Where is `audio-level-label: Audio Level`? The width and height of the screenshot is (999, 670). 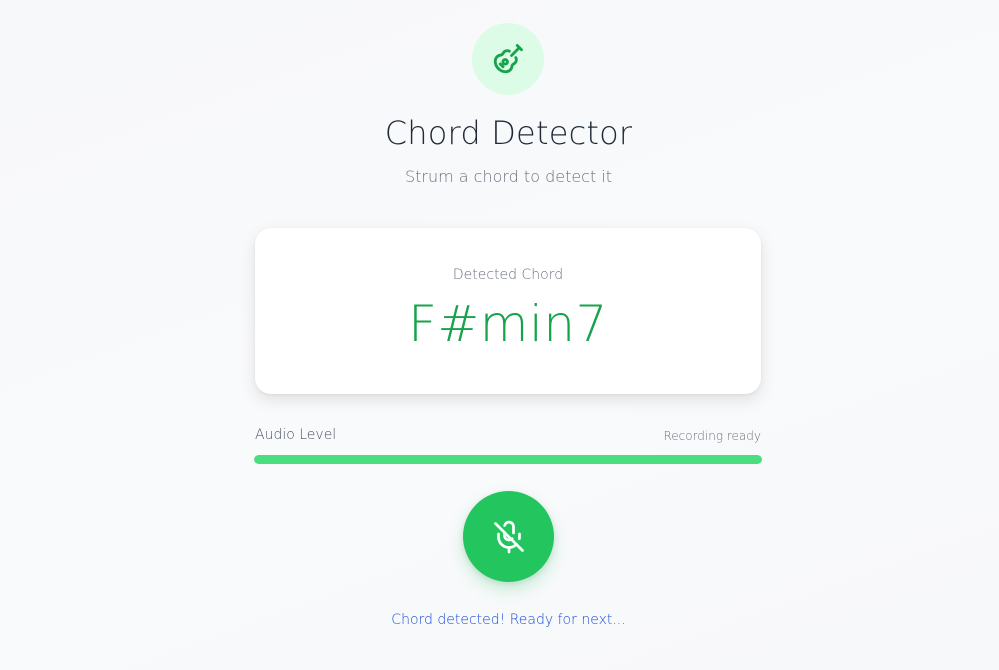 audio-level-label: Audio Level is located at coordinates (296, 435).